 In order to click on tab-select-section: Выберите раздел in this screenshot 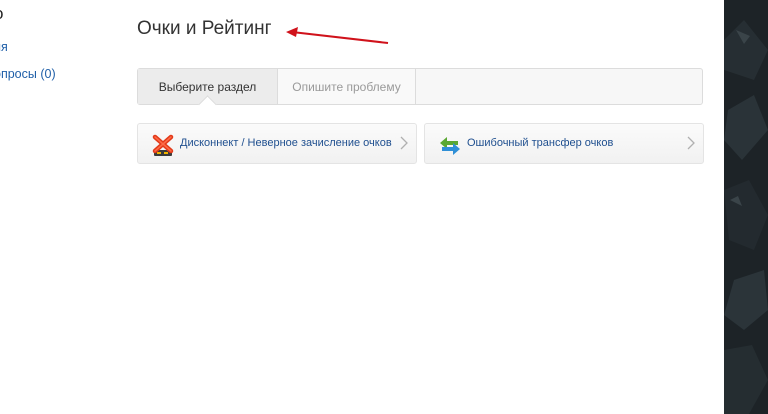, I will do `click(208, 91)`.